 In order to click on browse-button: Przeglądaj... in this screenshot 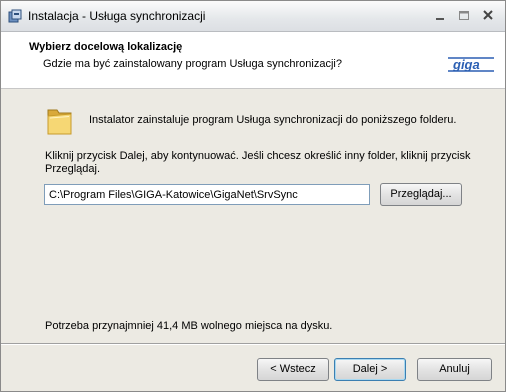, I will do `click(421, 194)`.